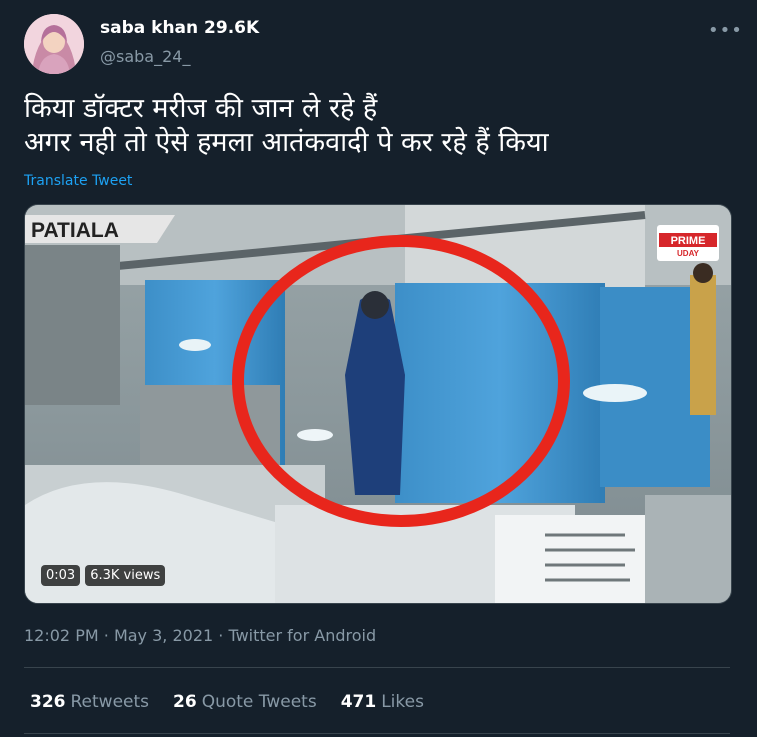 The height and width of the screenshot is (737, 757). Describe the element at coordinates (688, 253) in the screenshot. I see `channel-logo-text-2: UDAY` at that location.